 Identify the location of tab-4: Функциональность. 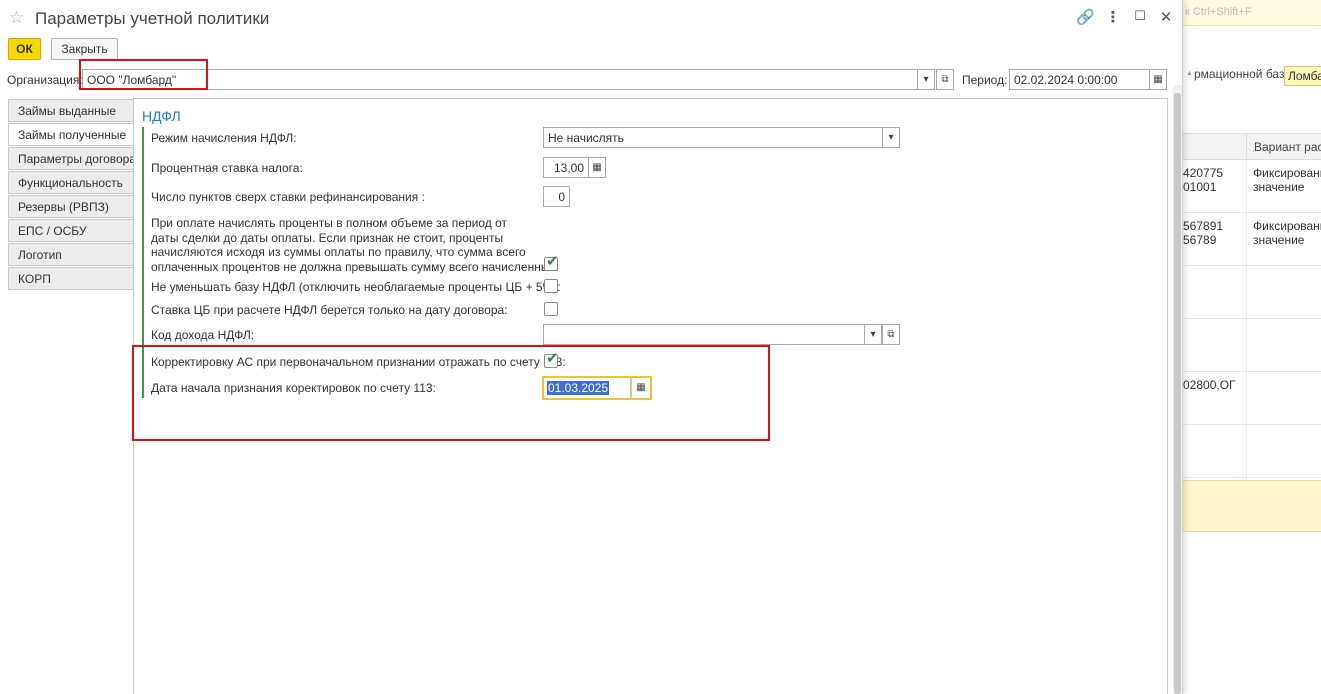
(71, 182).